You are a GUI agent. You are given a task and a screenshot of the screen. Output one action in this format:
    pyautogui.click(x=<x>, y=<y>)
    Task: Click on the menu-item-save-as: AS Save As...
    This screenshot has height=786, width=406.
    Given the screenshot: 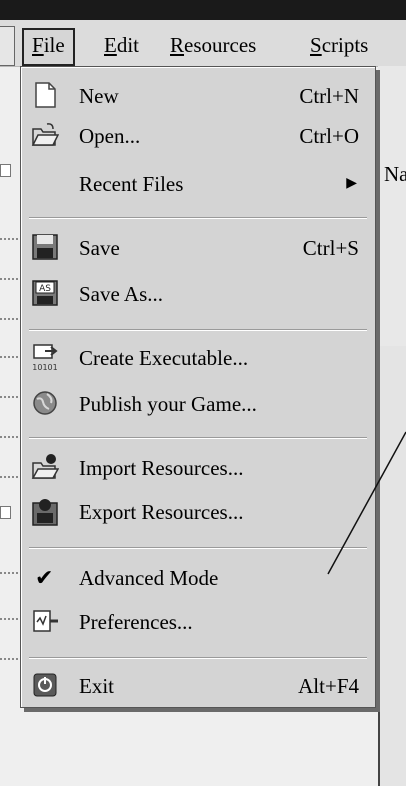 What is the action you would take?
    pyautogui.click(x=198, y=294)
    